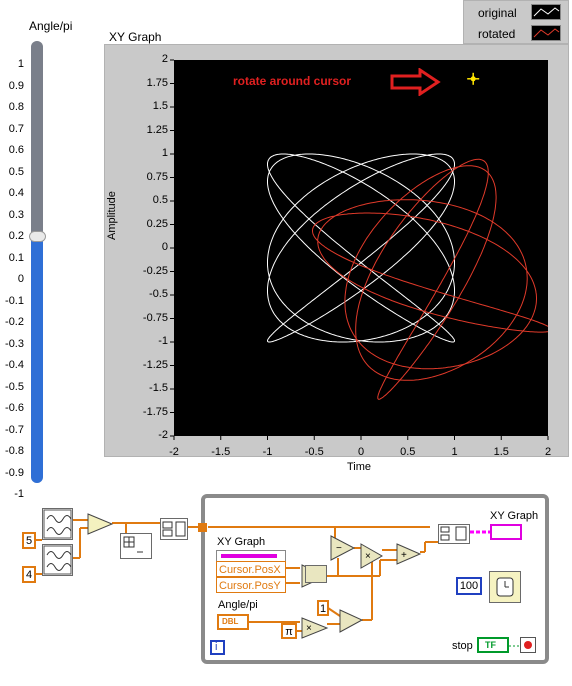 This screenshot has width=572, height=686. I want to click on pi-constant: π, so click(289, 631).